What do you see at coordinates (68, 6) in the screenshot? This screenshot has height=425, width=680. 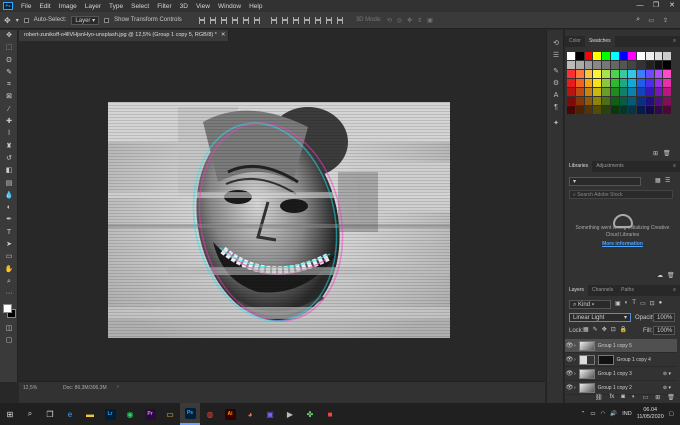 I see `menu-image: Image` at bounding box center [68, 6].